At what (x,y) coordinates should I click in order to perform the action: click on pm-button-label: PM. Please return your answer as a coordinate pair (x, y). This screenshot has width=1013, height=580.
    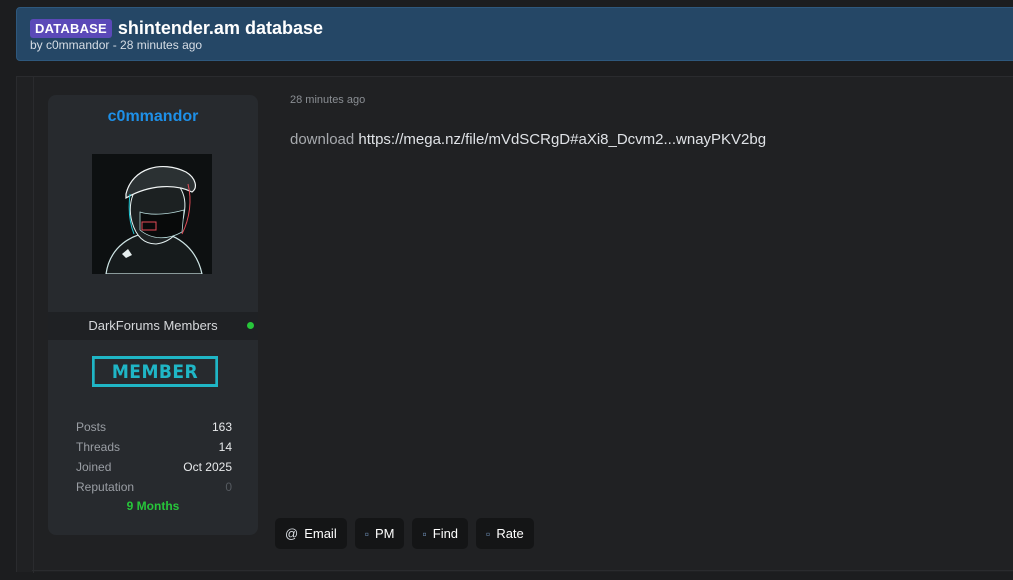
    Looking at the image, I should click on (384, 533).